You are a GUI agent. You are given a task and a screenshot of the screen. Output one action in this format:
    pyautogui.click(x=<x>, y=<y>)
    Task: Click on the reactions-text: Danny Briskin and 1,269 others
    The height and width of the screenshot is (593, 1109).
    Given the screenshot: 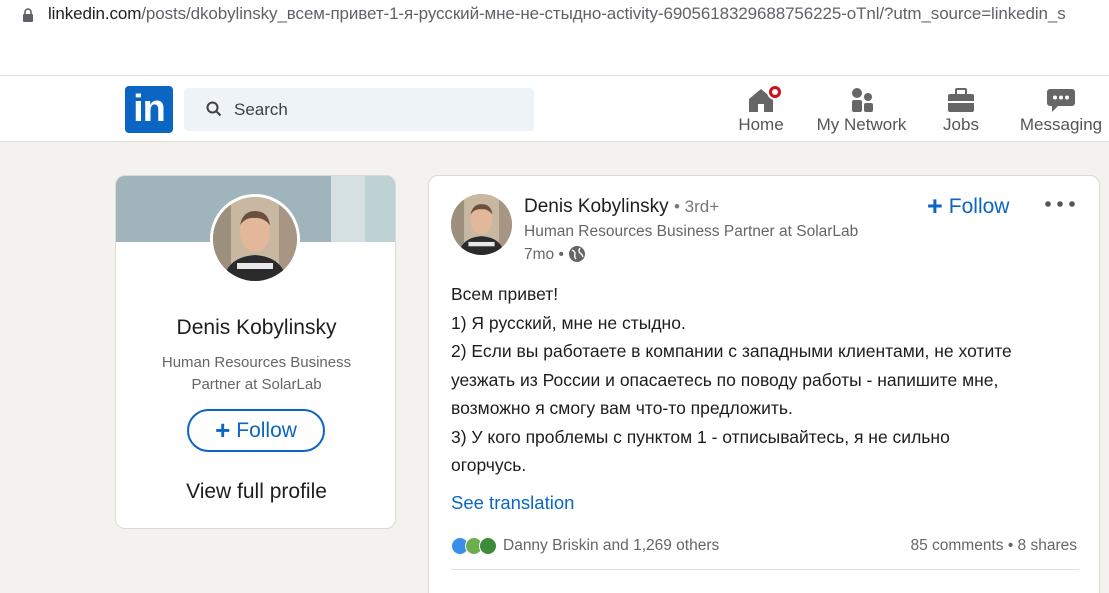 What is the action you would take?
    pyautogui.click(x=611, y=545)
    